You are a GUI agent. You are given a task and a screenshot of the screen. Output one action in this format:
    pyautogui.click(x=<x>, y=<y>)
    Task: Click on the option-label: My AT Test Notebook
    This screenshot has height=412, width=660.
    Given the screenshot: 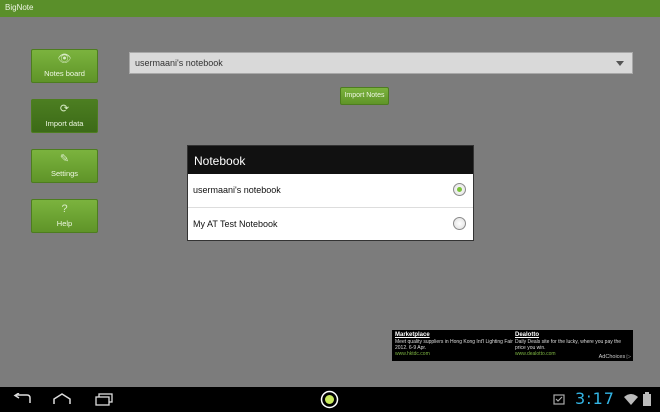 What is the action you would take?
    pyautogui.click(x=235, y=224)
    